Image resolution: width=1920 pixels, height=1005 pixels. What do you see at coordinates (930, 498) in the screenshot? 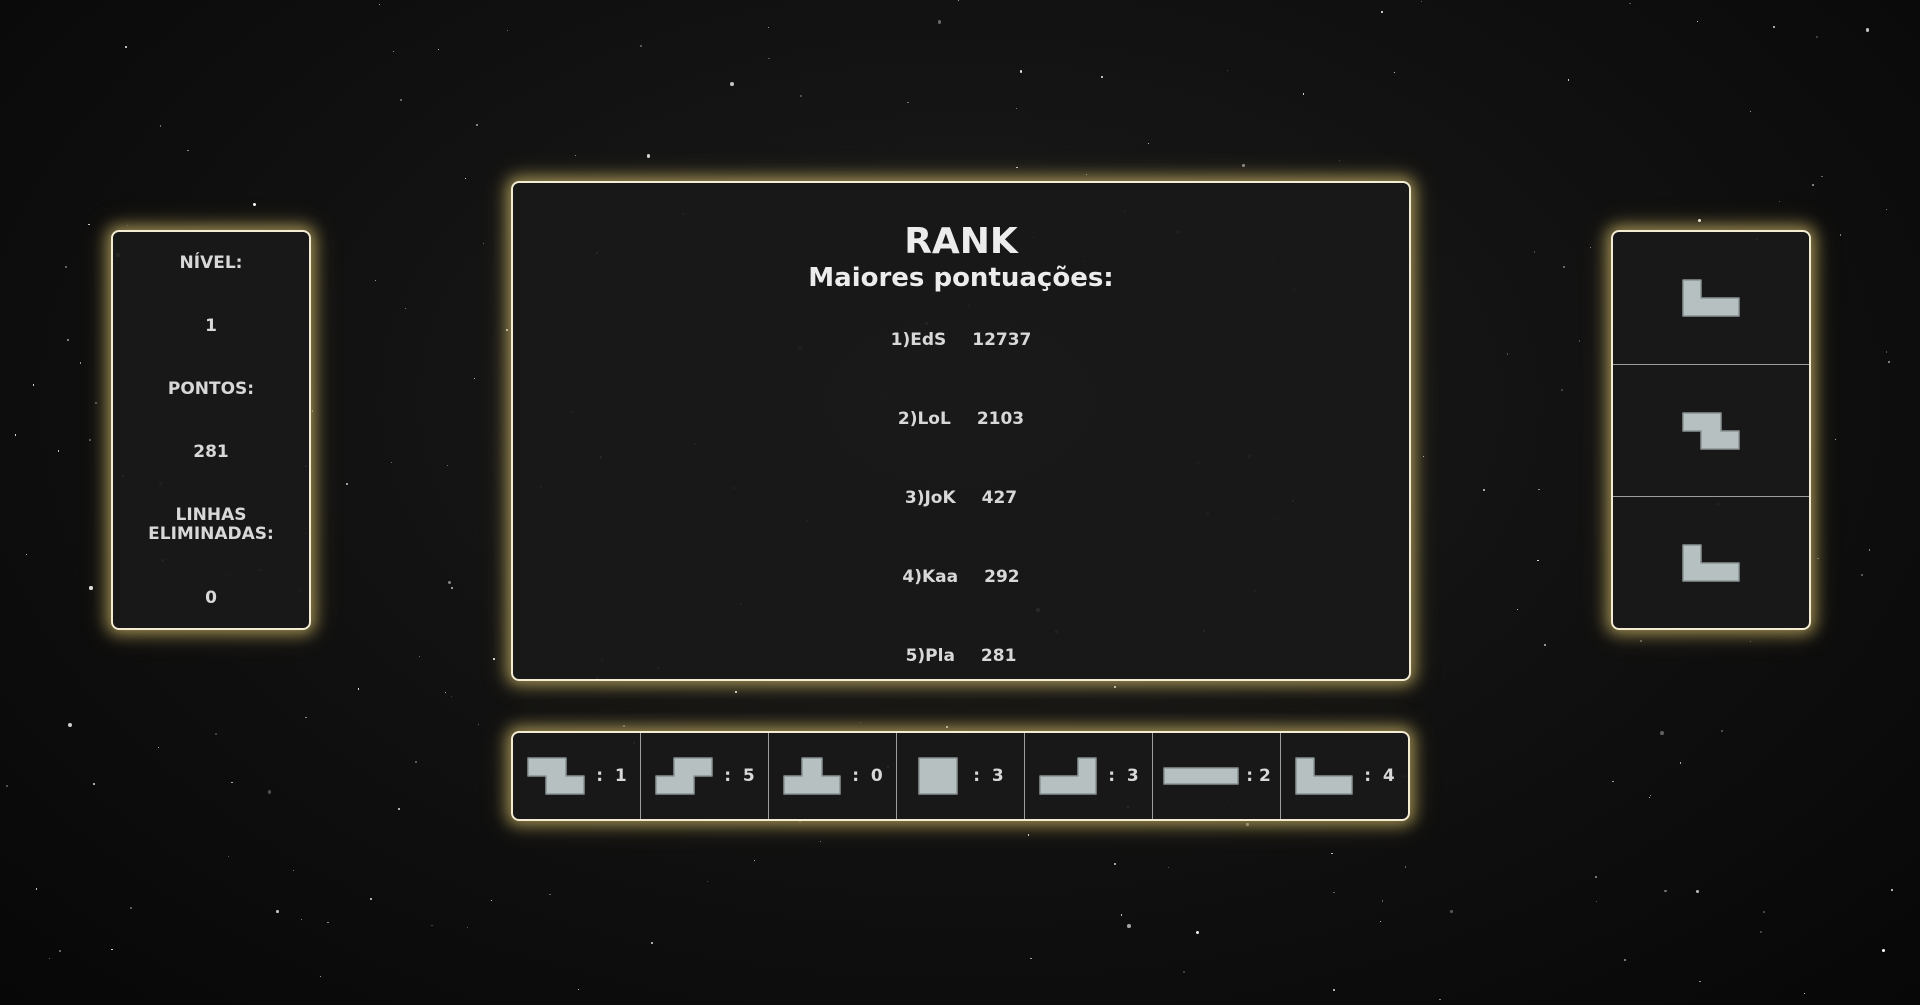
I see `rank-player-name: 3)JoK` at bounding box center [930, 498].